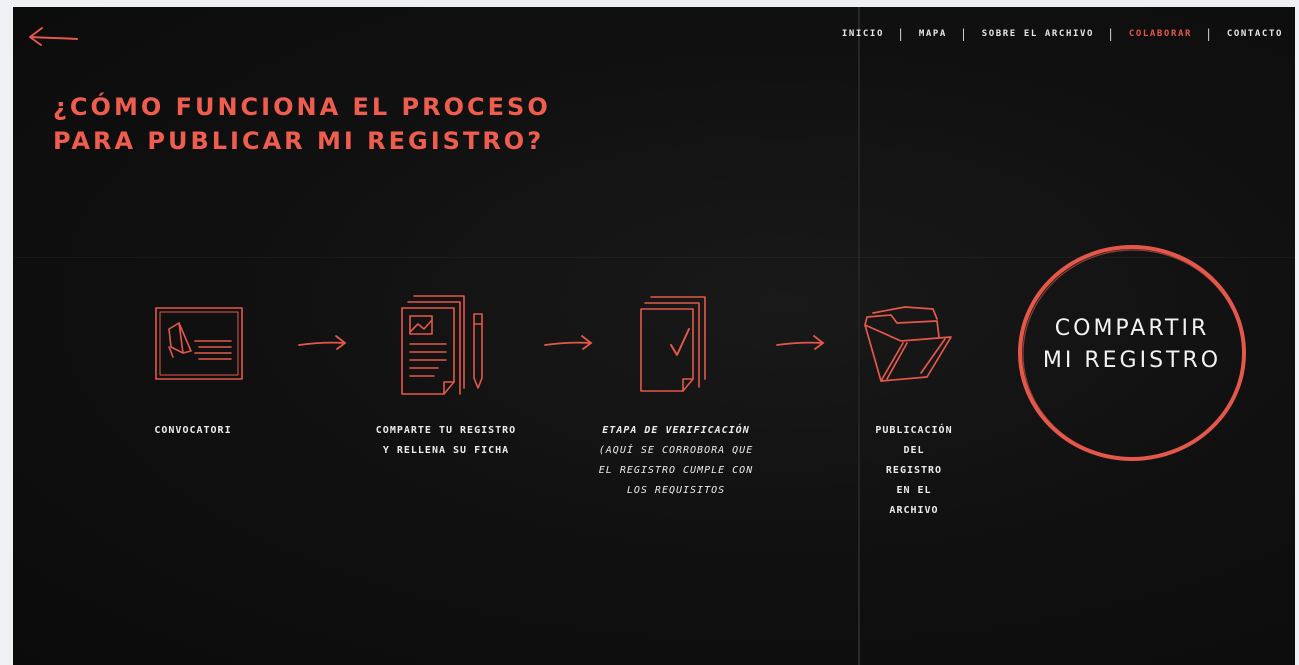 The width and height of the screenshot is (1299, 665). I want to click on step-label-comparte: COMPARTE TU REGISTRO Y RELLENA SU FICHA, so click(446, 441).